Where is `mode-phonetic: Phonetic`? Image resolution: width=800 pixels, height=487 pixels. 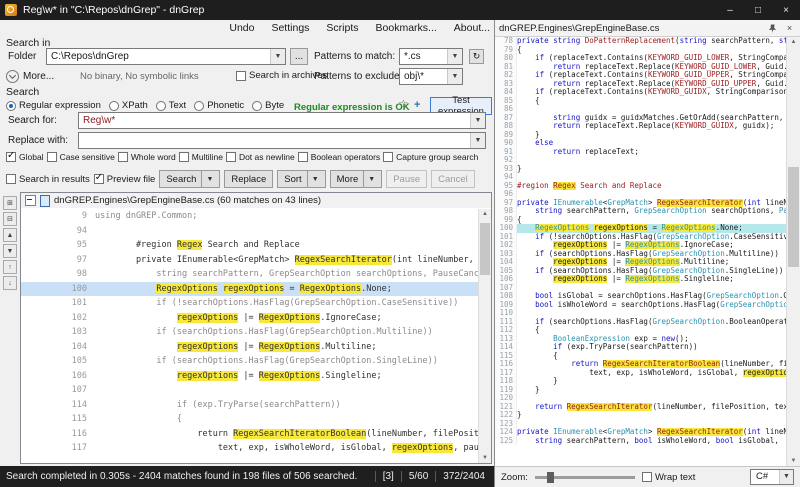 mode-phonetic: Phonetic is located at coordinates (219, 105).